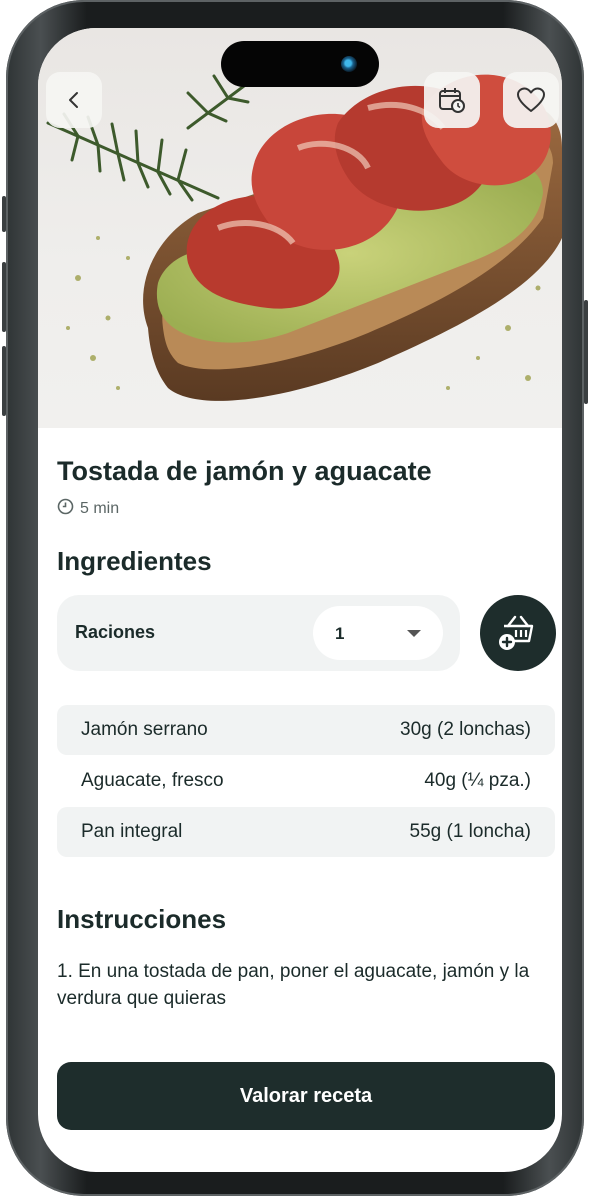  What do you see at coordinates (306, 1096) in the screenshot?
I see `rate-recipe-button: Valorar receta` at bounding box center [306, 1096].